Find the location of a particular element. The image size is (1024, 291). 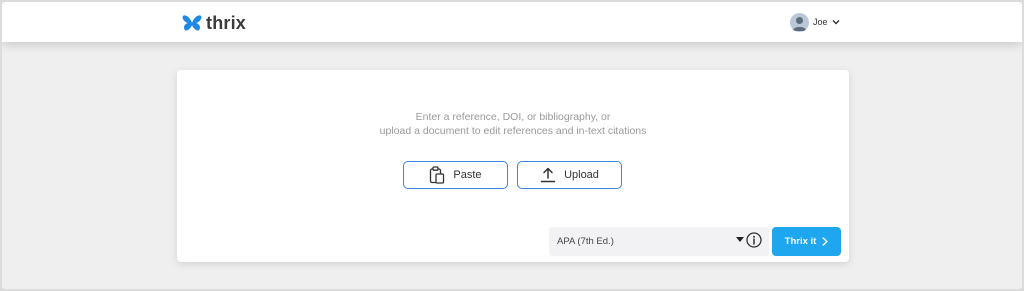

citation-style-value: APA (7th Ed.) is located at coordinates (585, 241).